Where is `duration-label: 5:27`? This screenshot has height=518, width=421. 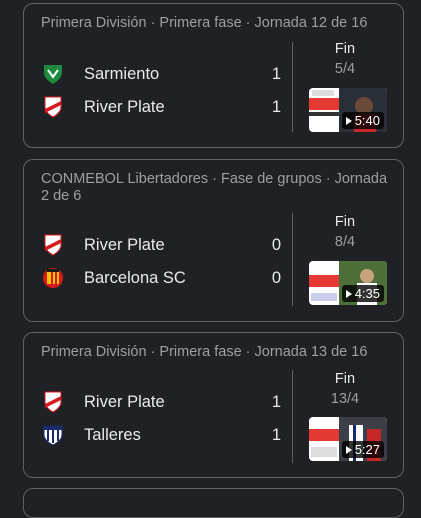 duration-label: 5:27 is located at coordinates (367, 449).